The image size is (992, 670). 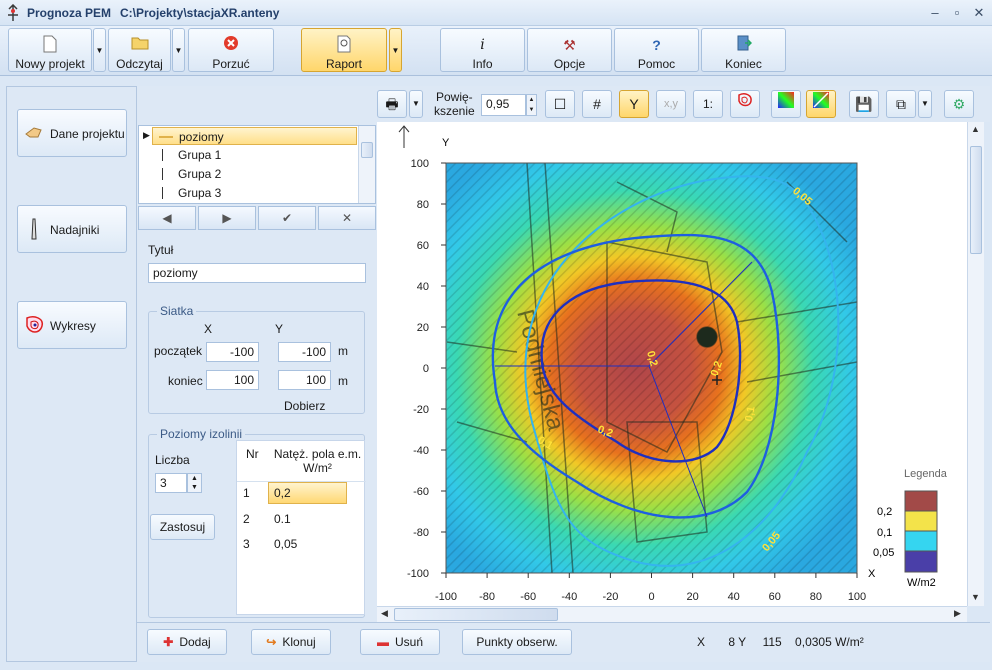 I want to click on minimize-button: –, so click(x=935, y=13).